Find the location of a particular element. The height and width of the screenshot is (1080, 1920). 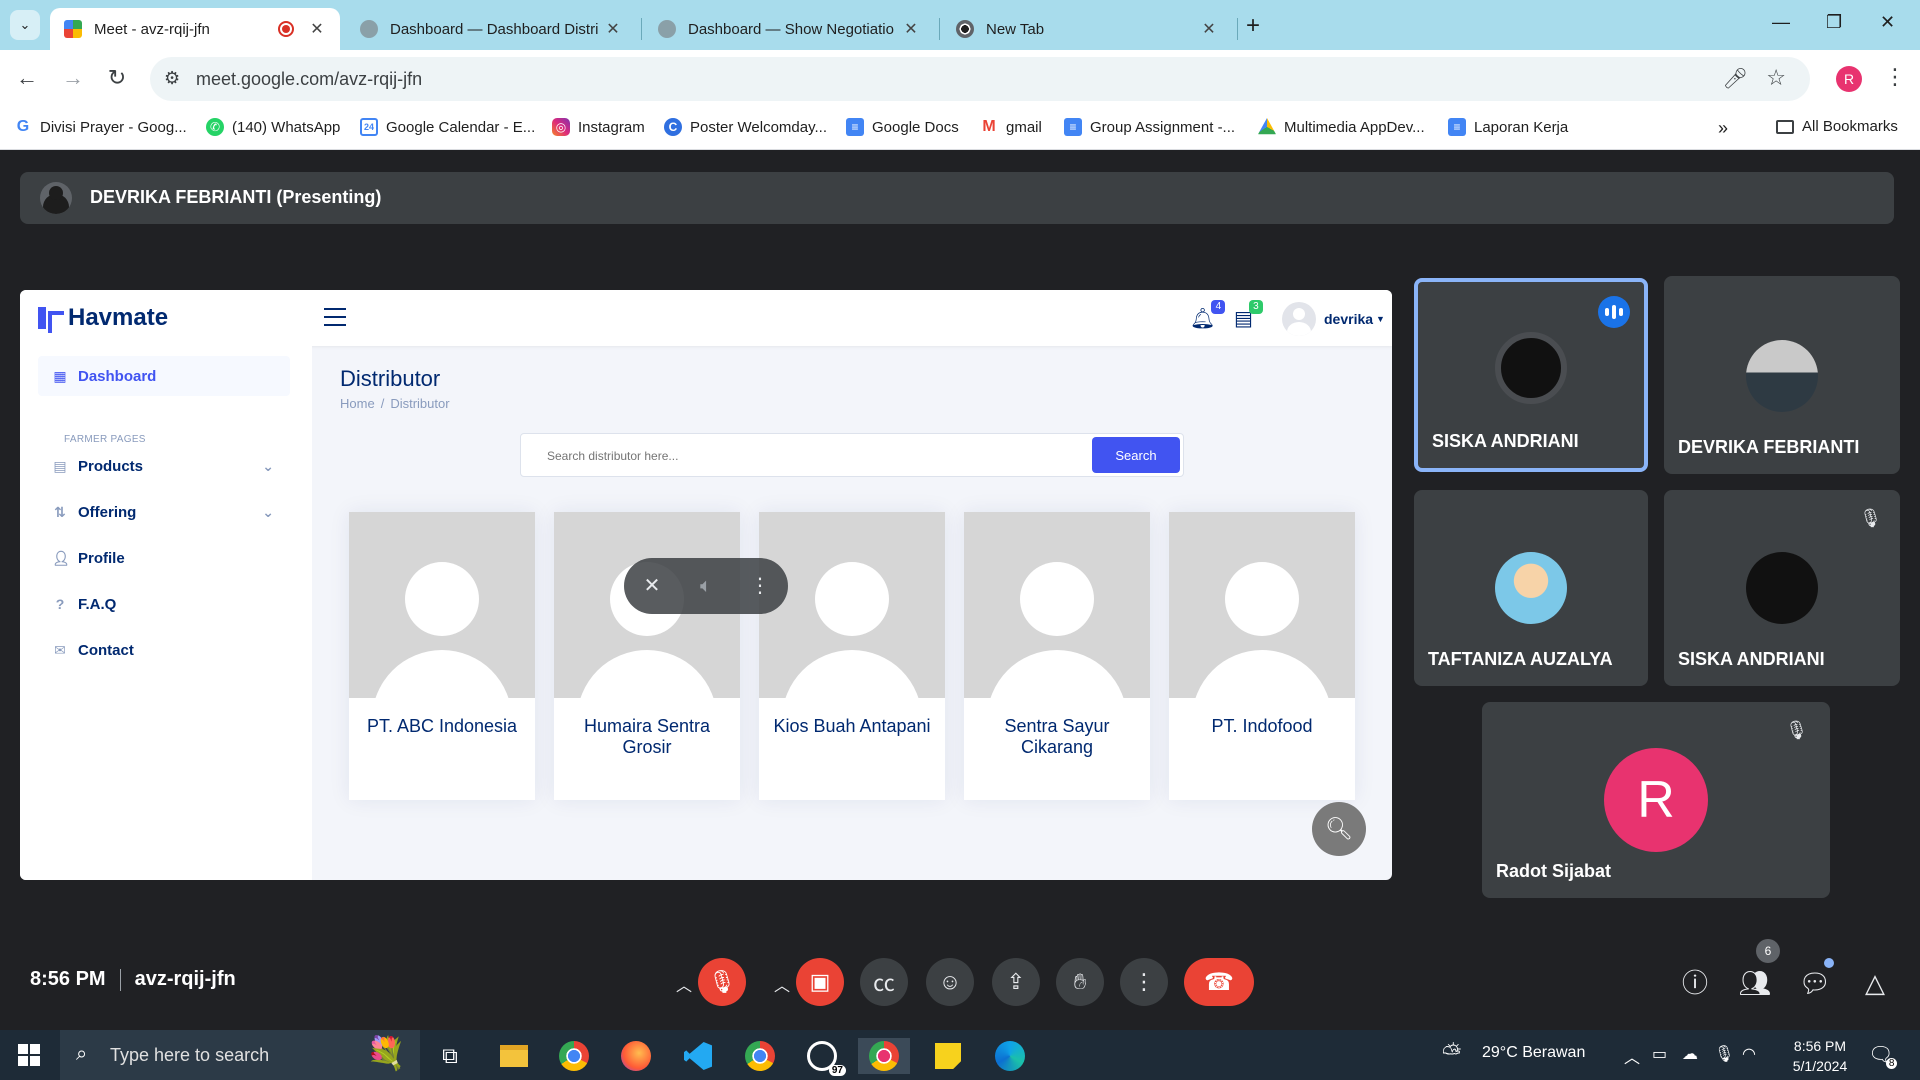

distributor-card: PT. Indofood is located at coordinates (1262, 656).